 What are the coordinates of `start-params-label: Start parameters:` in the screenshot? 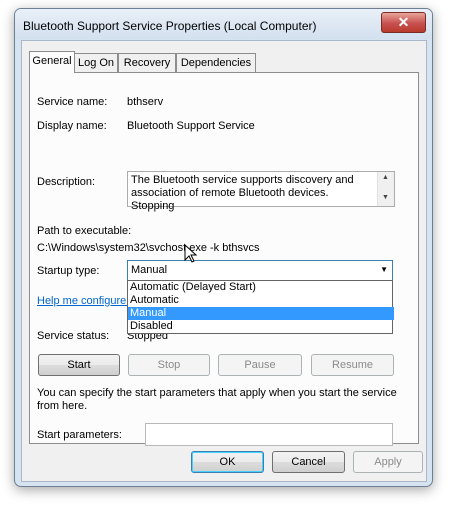 It's located at (79, 435).